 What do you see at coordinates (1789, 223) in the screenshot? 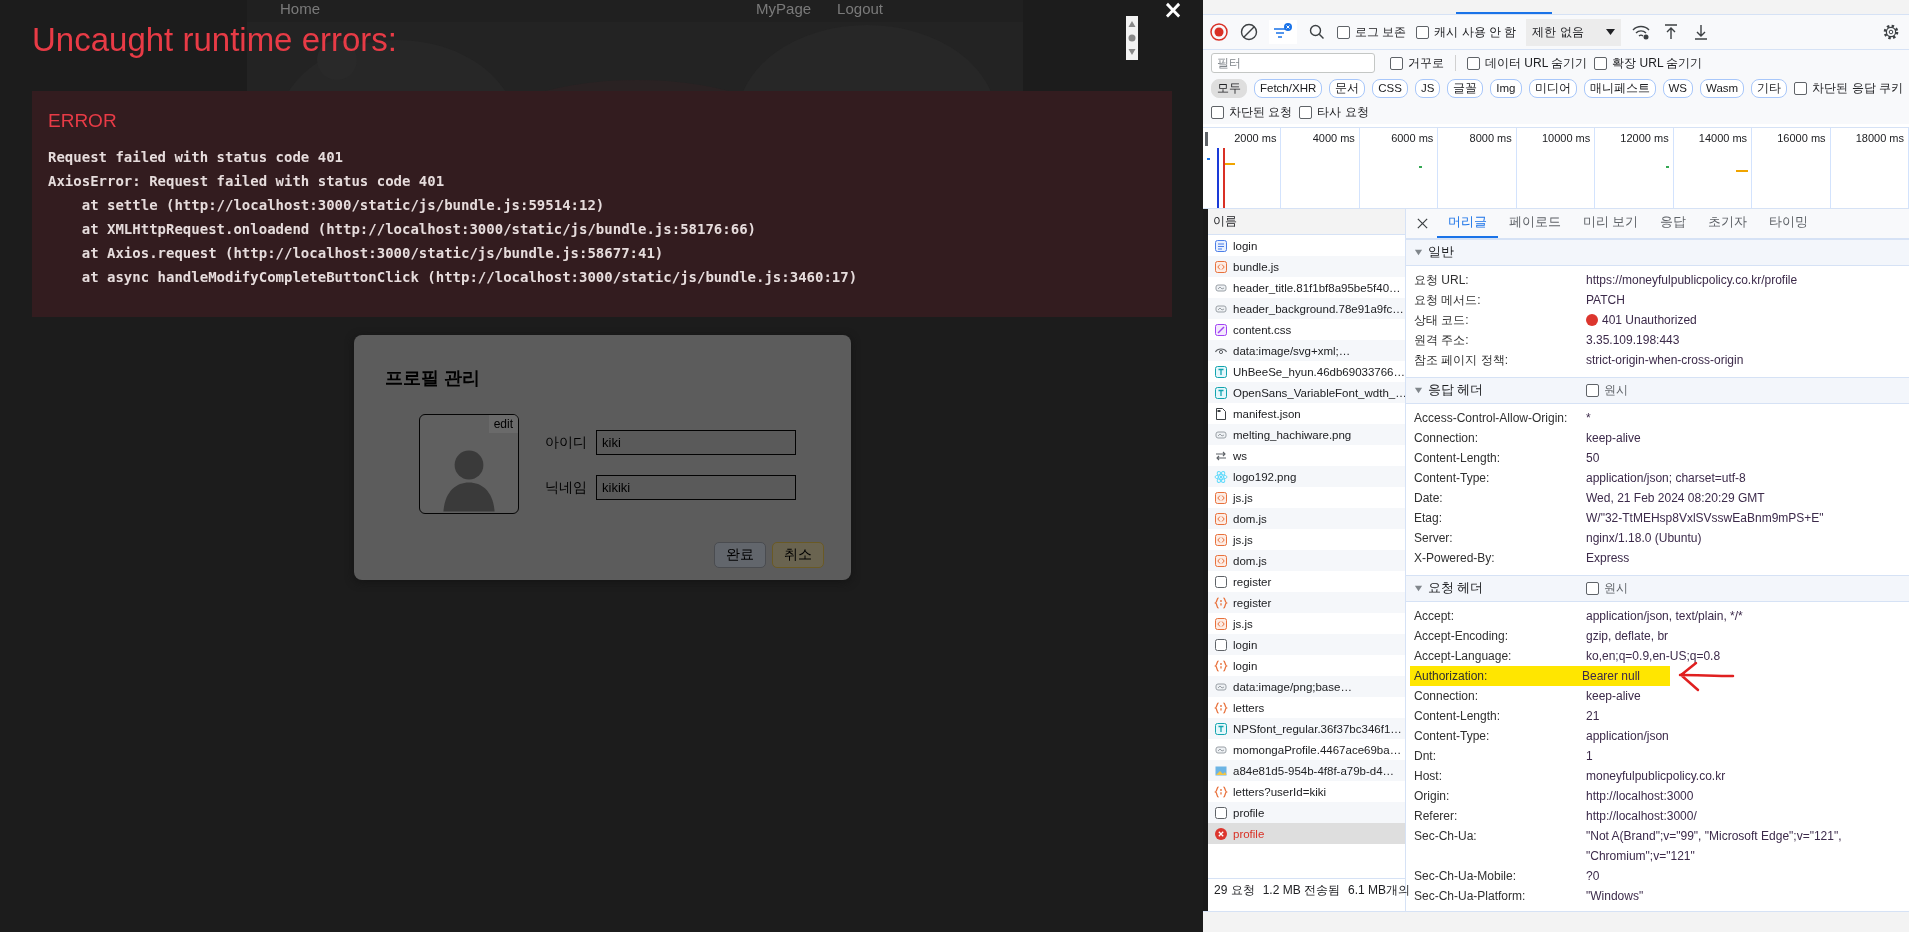
I see `tab: 타이밍` at bounding box center [1789, 223].